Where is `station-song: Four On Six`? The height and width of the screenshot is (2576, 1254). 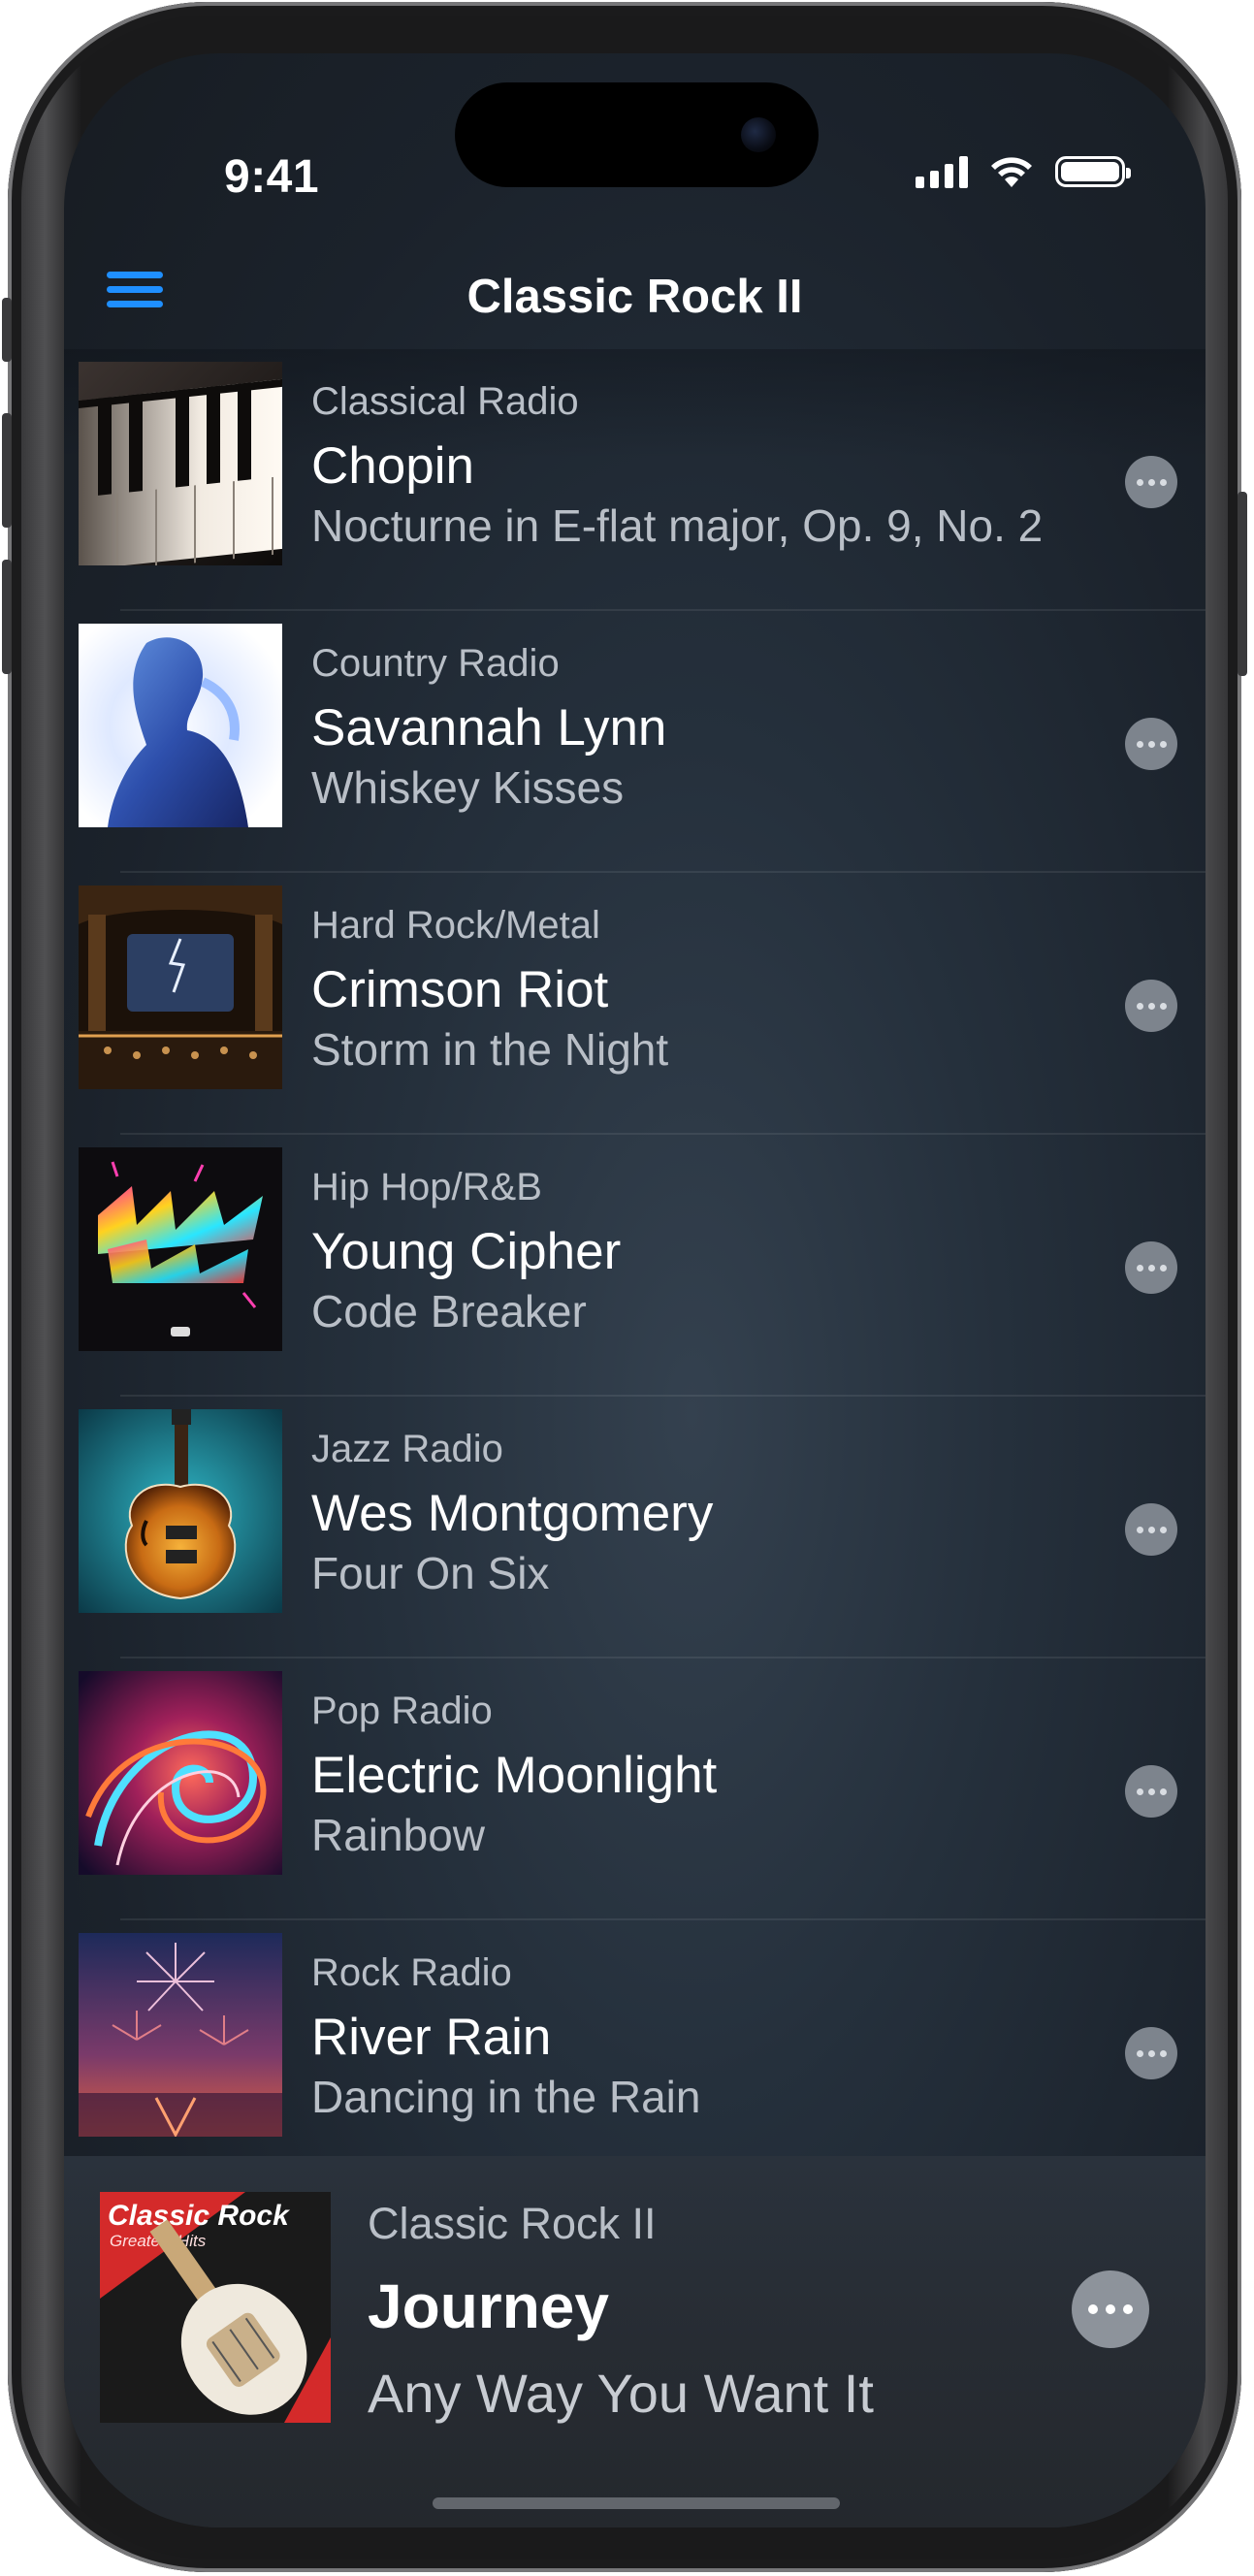
station-song: Four On Six is located at coordinates (430, 1573).